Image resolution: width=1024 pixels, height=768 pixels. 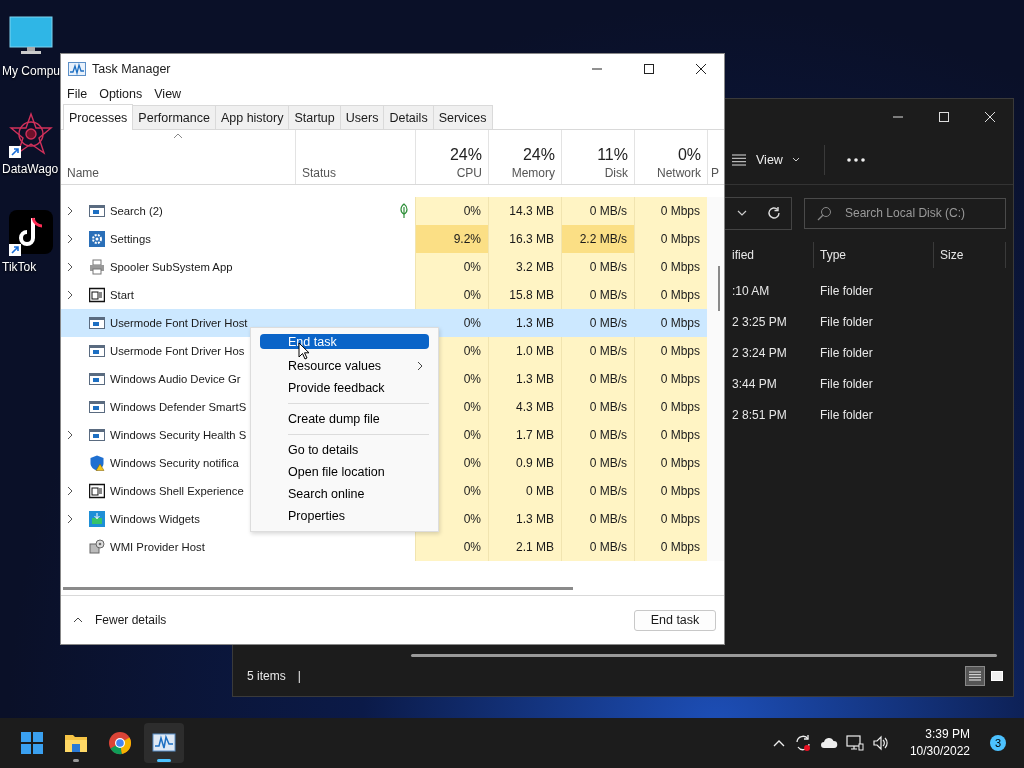 I want to click on tab: Performance, so click(x=174, y=117).